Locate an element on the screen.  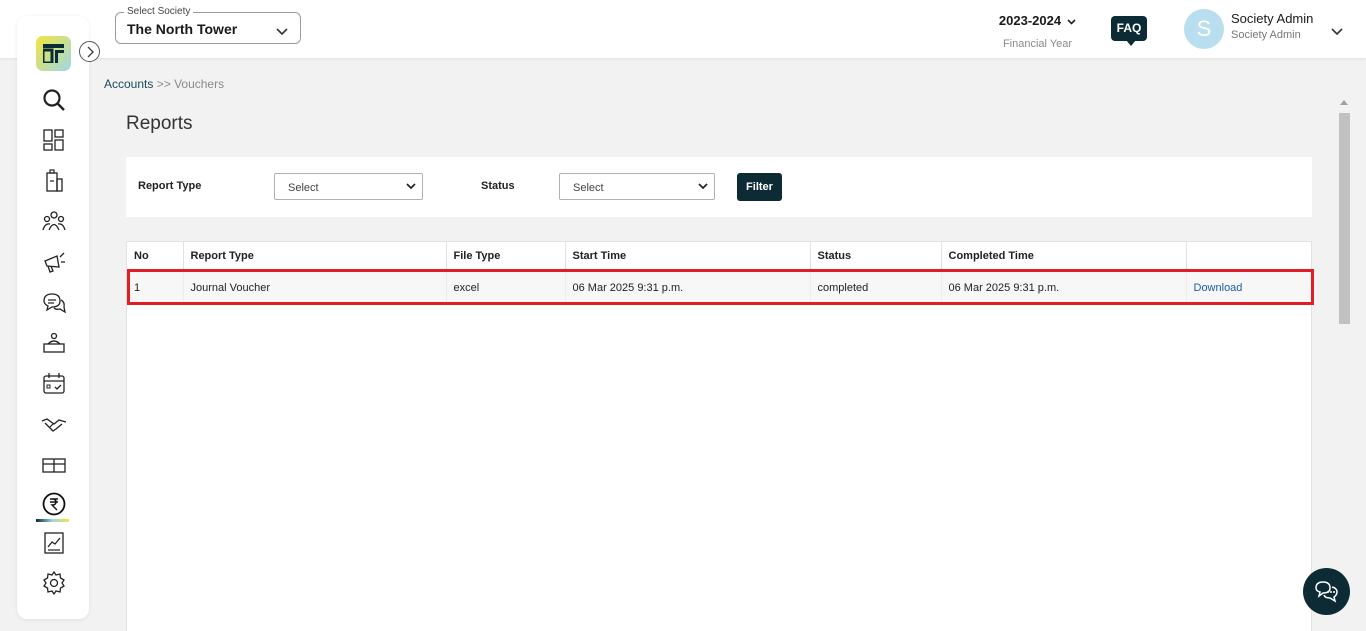
breadcrumb-accounts-link: Accounts is located at coordinates (128, 84).